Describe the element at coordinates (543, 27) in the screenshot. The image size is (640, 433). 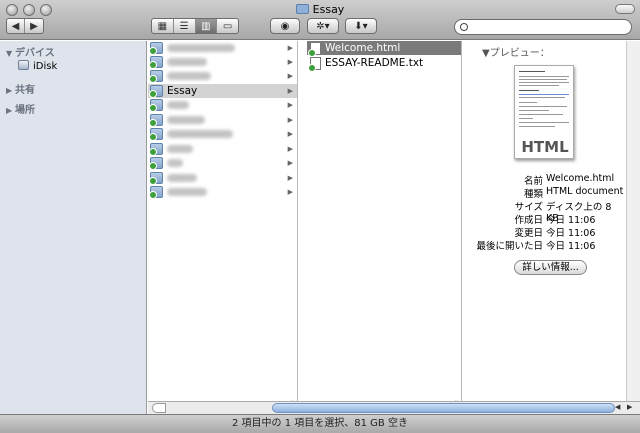
I see `search-field` at that location.